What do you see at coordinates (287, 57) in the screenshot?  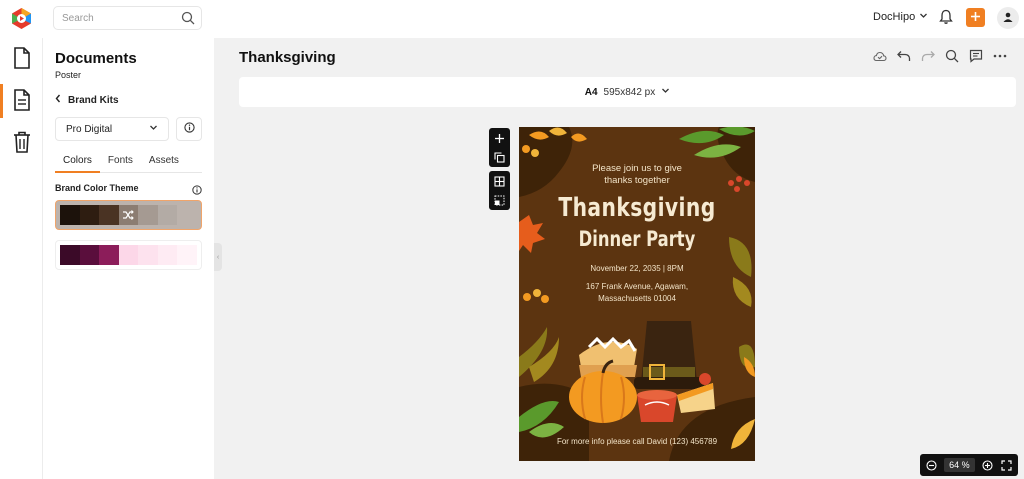 I see `document-title: Thanksgiving` at bounding box center [287, 57].